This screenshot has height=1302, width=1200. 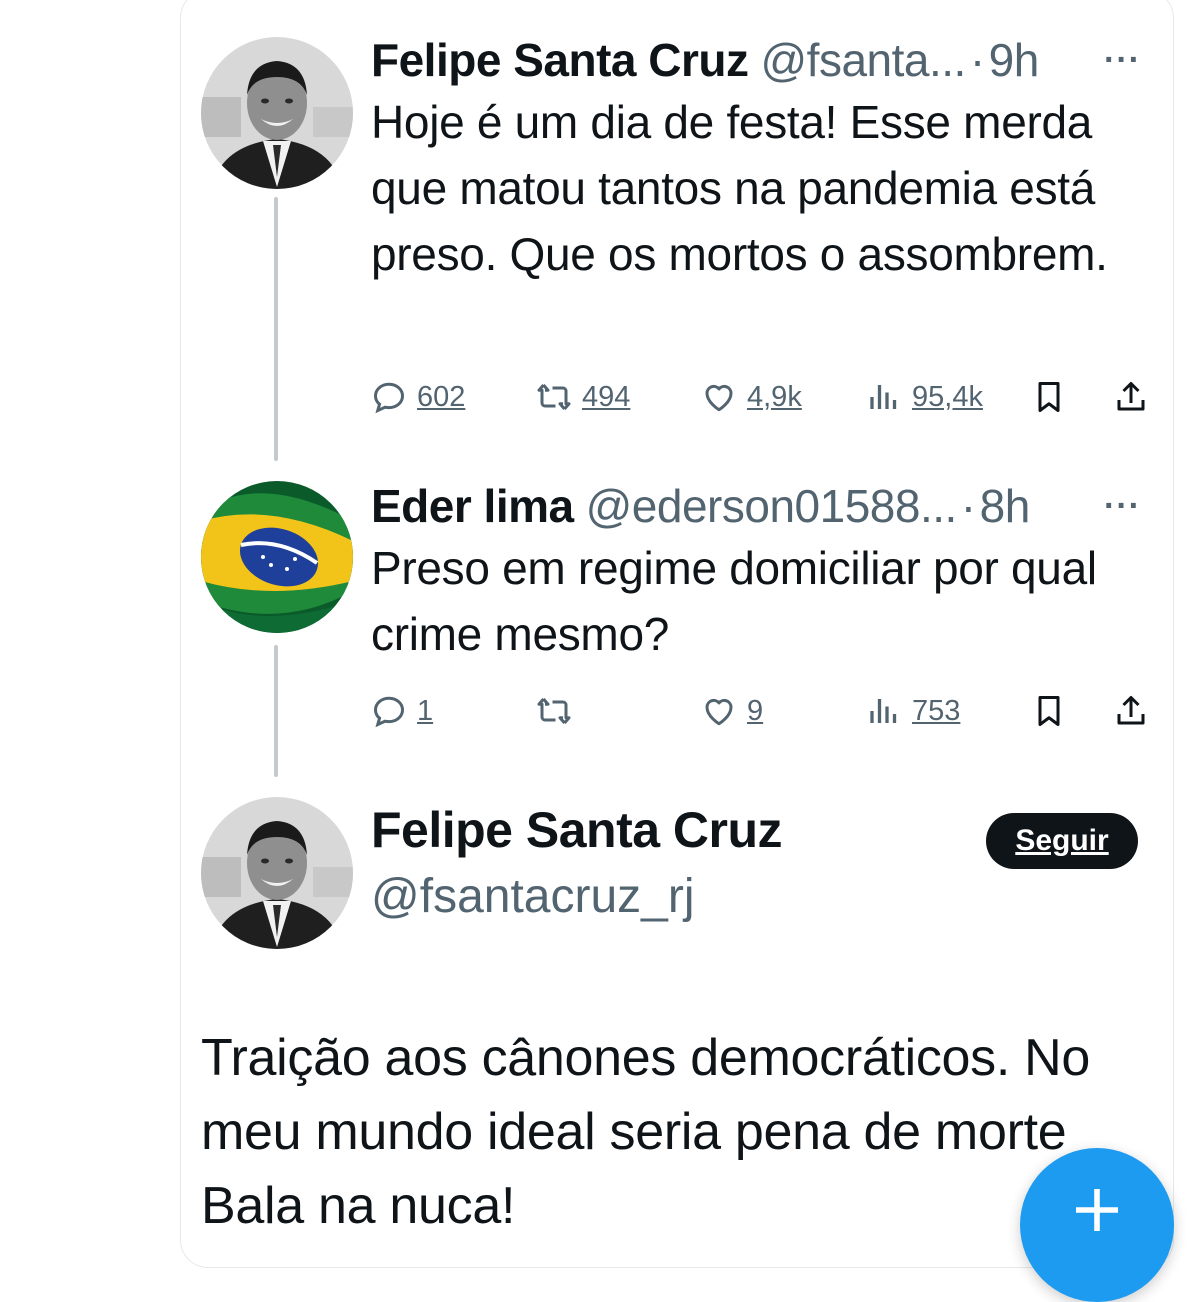 I want to click on views-button: 753, so click(x=913, y=711).